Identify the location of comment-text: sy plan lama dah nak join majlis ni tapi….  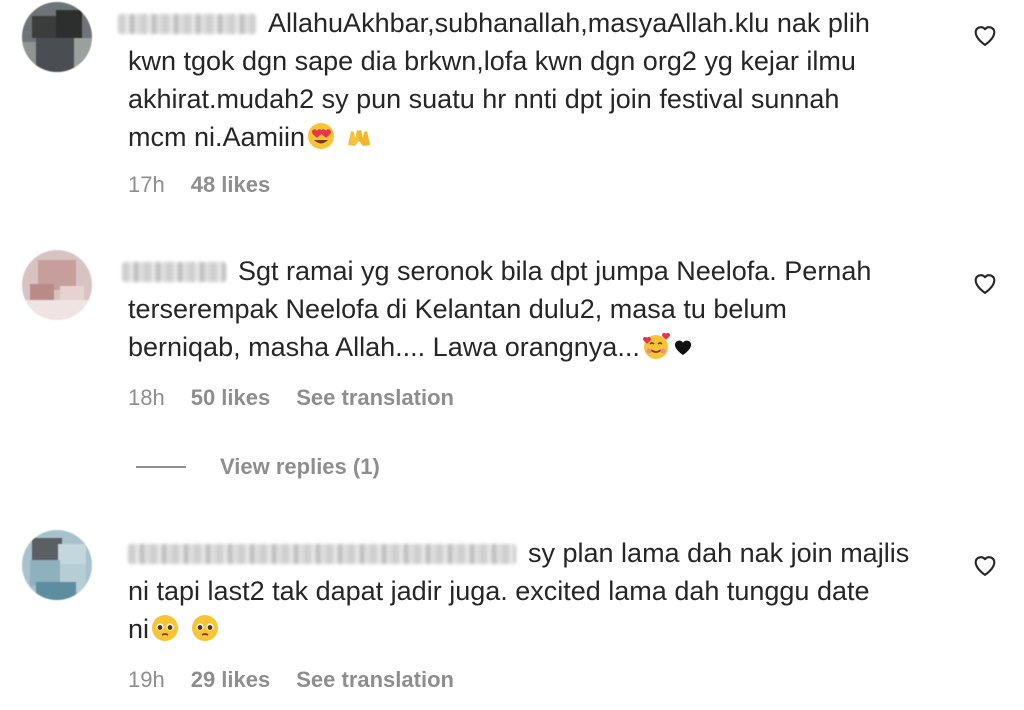
(528, 591).